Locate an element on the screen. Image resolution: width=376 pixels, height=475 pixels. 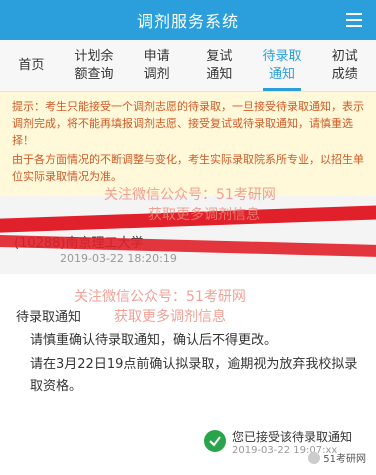
menu-icon is located at coordinates (354, 20).